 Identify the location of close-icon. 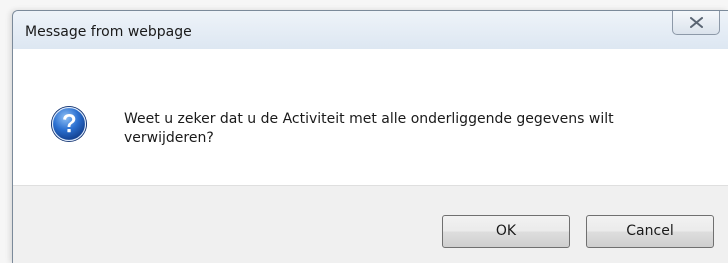
(696, 22).